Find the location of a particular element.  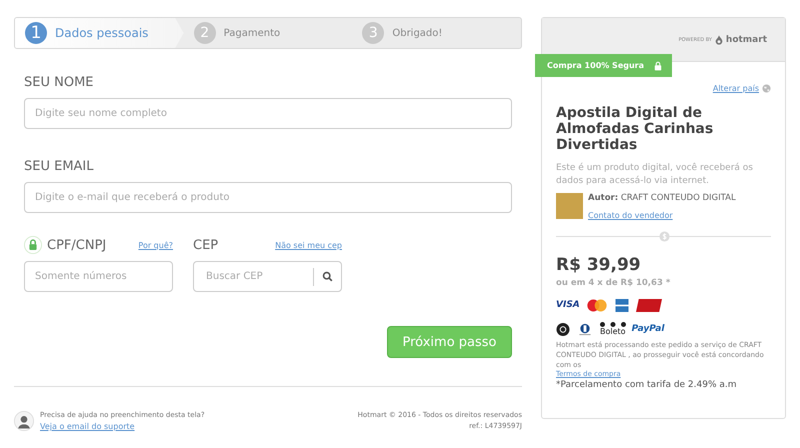

change-country-link: Alterar país is located at coordinates (735, 88).